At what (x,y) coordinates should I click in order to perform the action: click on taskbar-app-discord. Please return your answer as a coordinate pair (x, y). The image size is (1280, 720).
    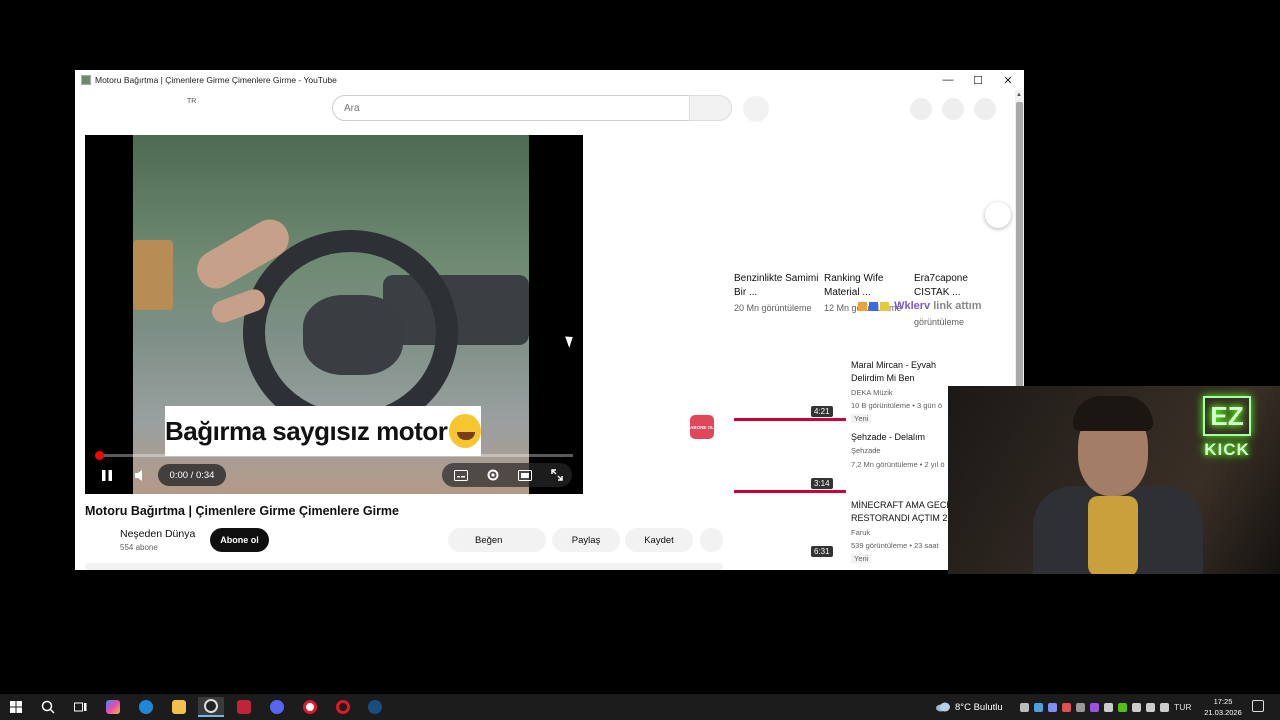
    Looking at the image, I should click on (277, 707).